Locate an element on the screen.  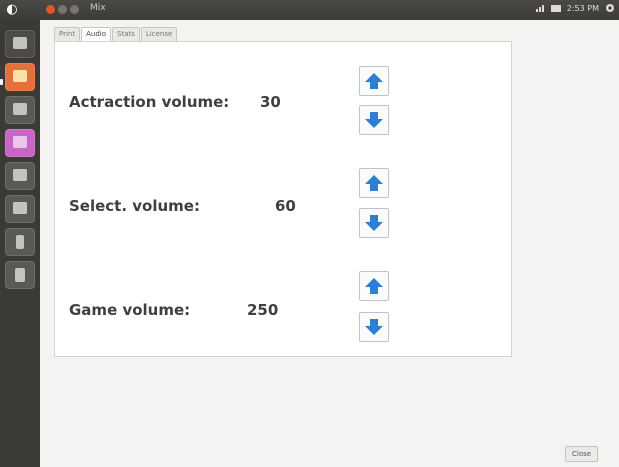
launcher-drive-icon is located at coordinates (20, 242).